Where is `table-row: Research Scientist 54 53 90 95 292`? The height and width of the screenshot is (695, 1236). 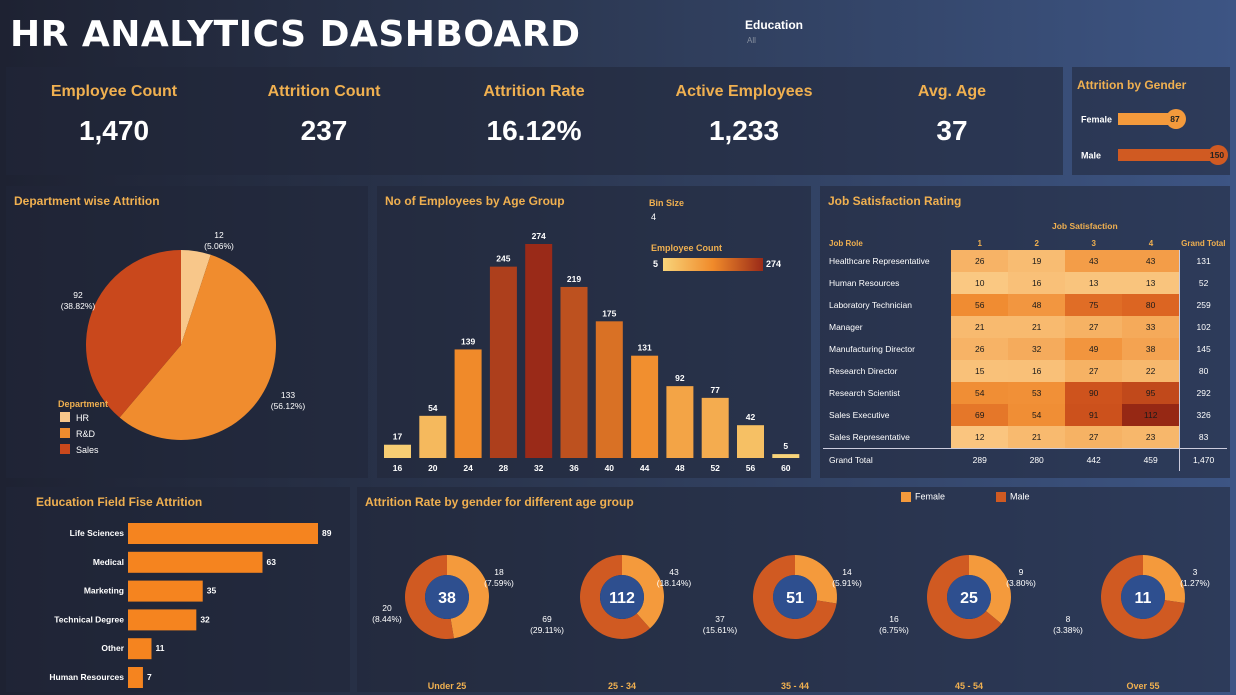 table-row: Research Scientist 54 53 90 95 292 is located at coordinates (1025, 393).